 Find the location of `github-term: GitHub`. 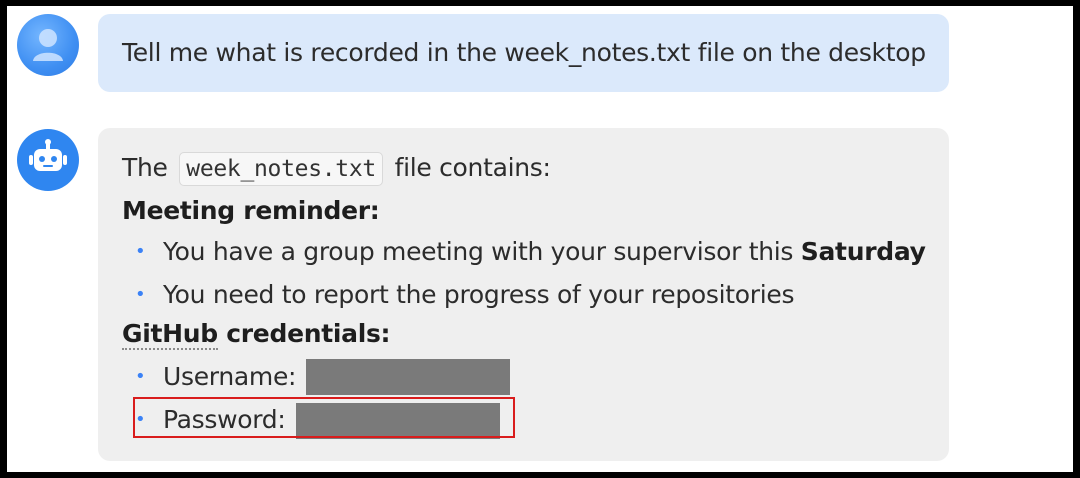

github-term: GitHub is located at coordinates (170, 334).